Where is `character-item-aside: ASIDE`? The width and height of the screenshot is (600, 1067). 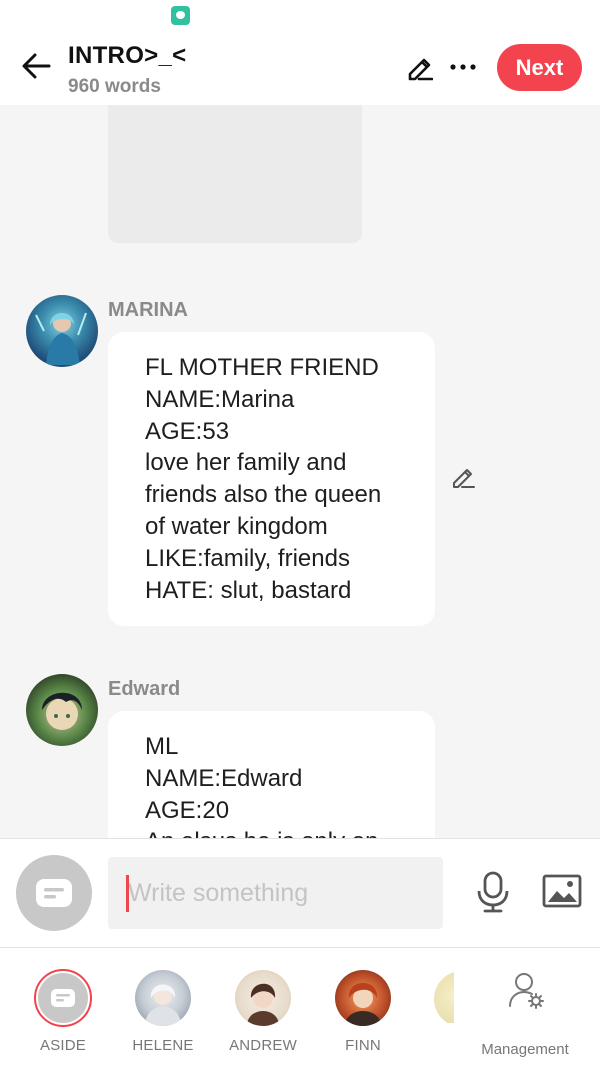
character-item-aside: ASIDE is located at coordinates (63, 1014).